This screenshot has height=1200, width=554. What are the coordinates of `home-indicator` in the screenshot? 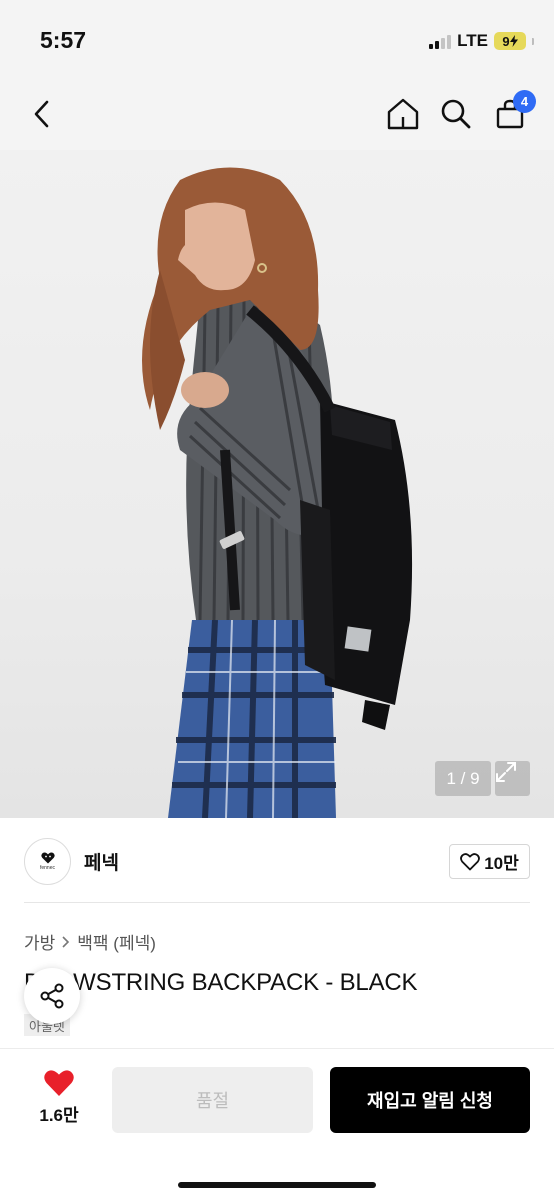 It's located at (277, 1185).